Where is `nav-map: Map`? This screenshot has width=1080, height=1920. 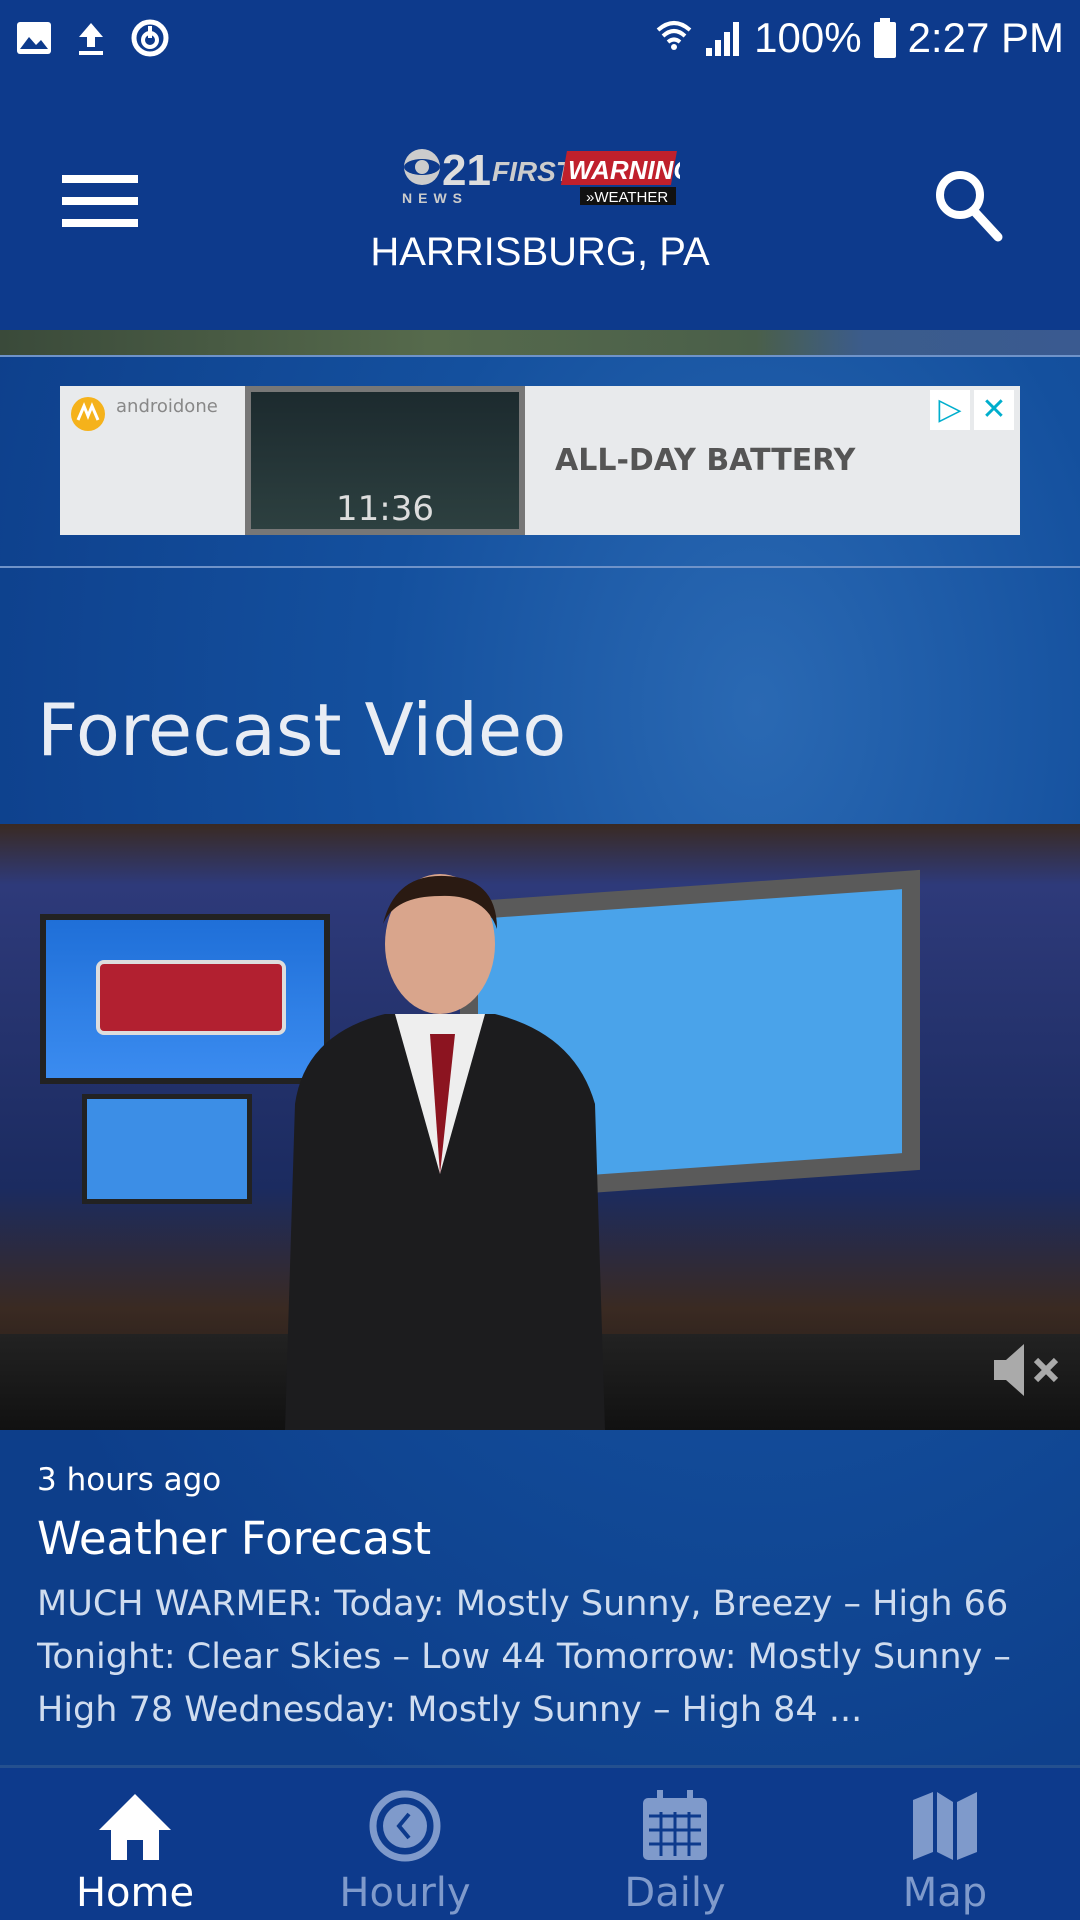
nav-map: Map is located at coordinates (945, 1844).